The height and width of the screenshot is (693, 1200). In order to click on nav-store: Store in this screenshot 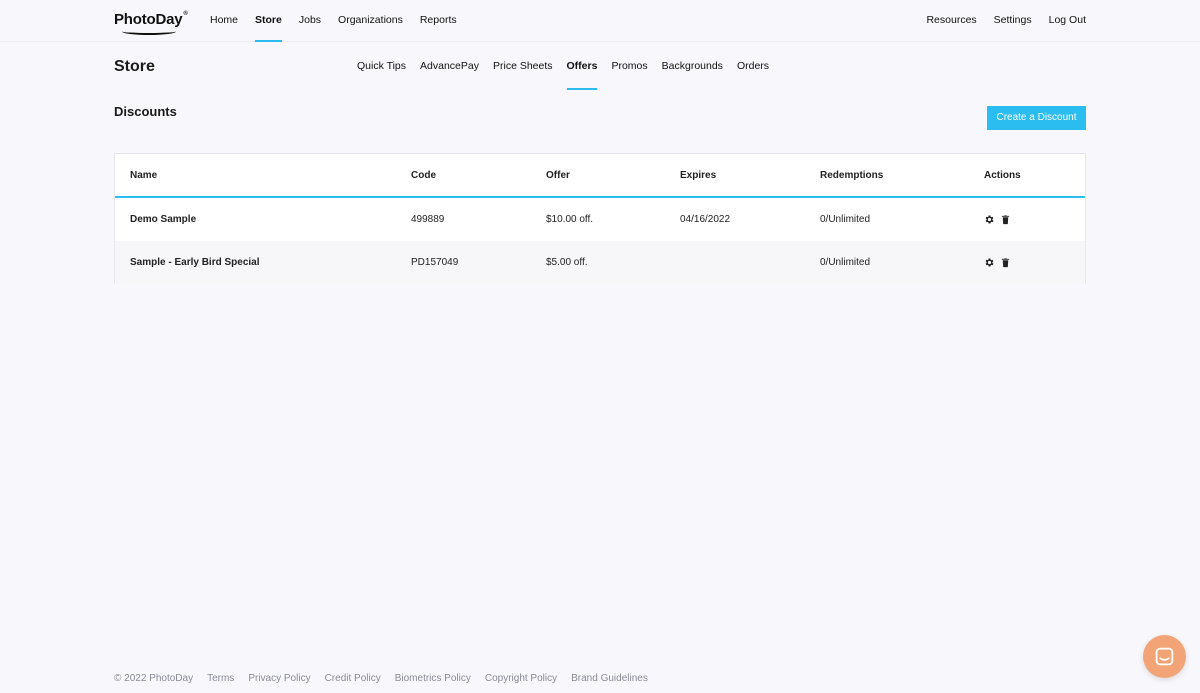, I will do `click(268, 21)`.